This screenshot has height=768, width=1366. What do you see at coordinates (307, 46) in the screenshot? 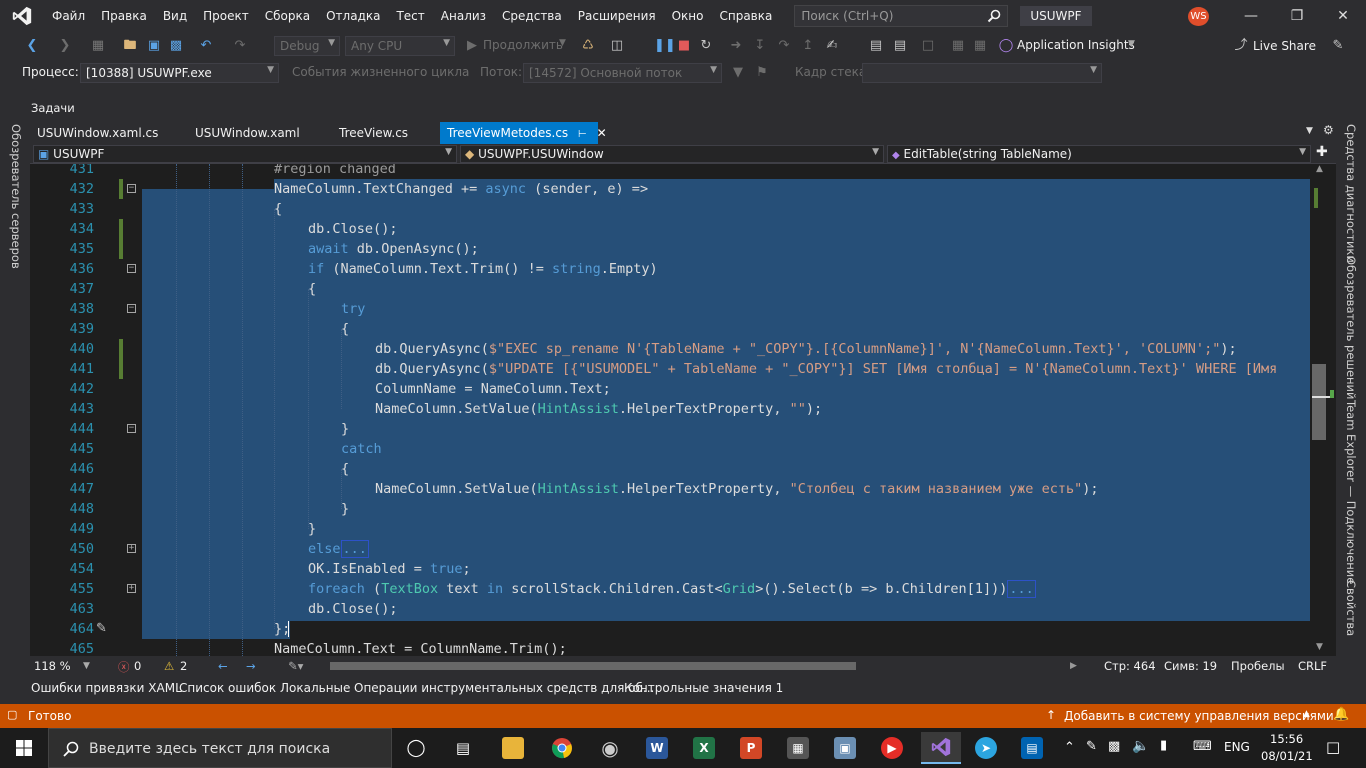
I see `configuration-select: Debug ▼` at bounding box center [307, 46].